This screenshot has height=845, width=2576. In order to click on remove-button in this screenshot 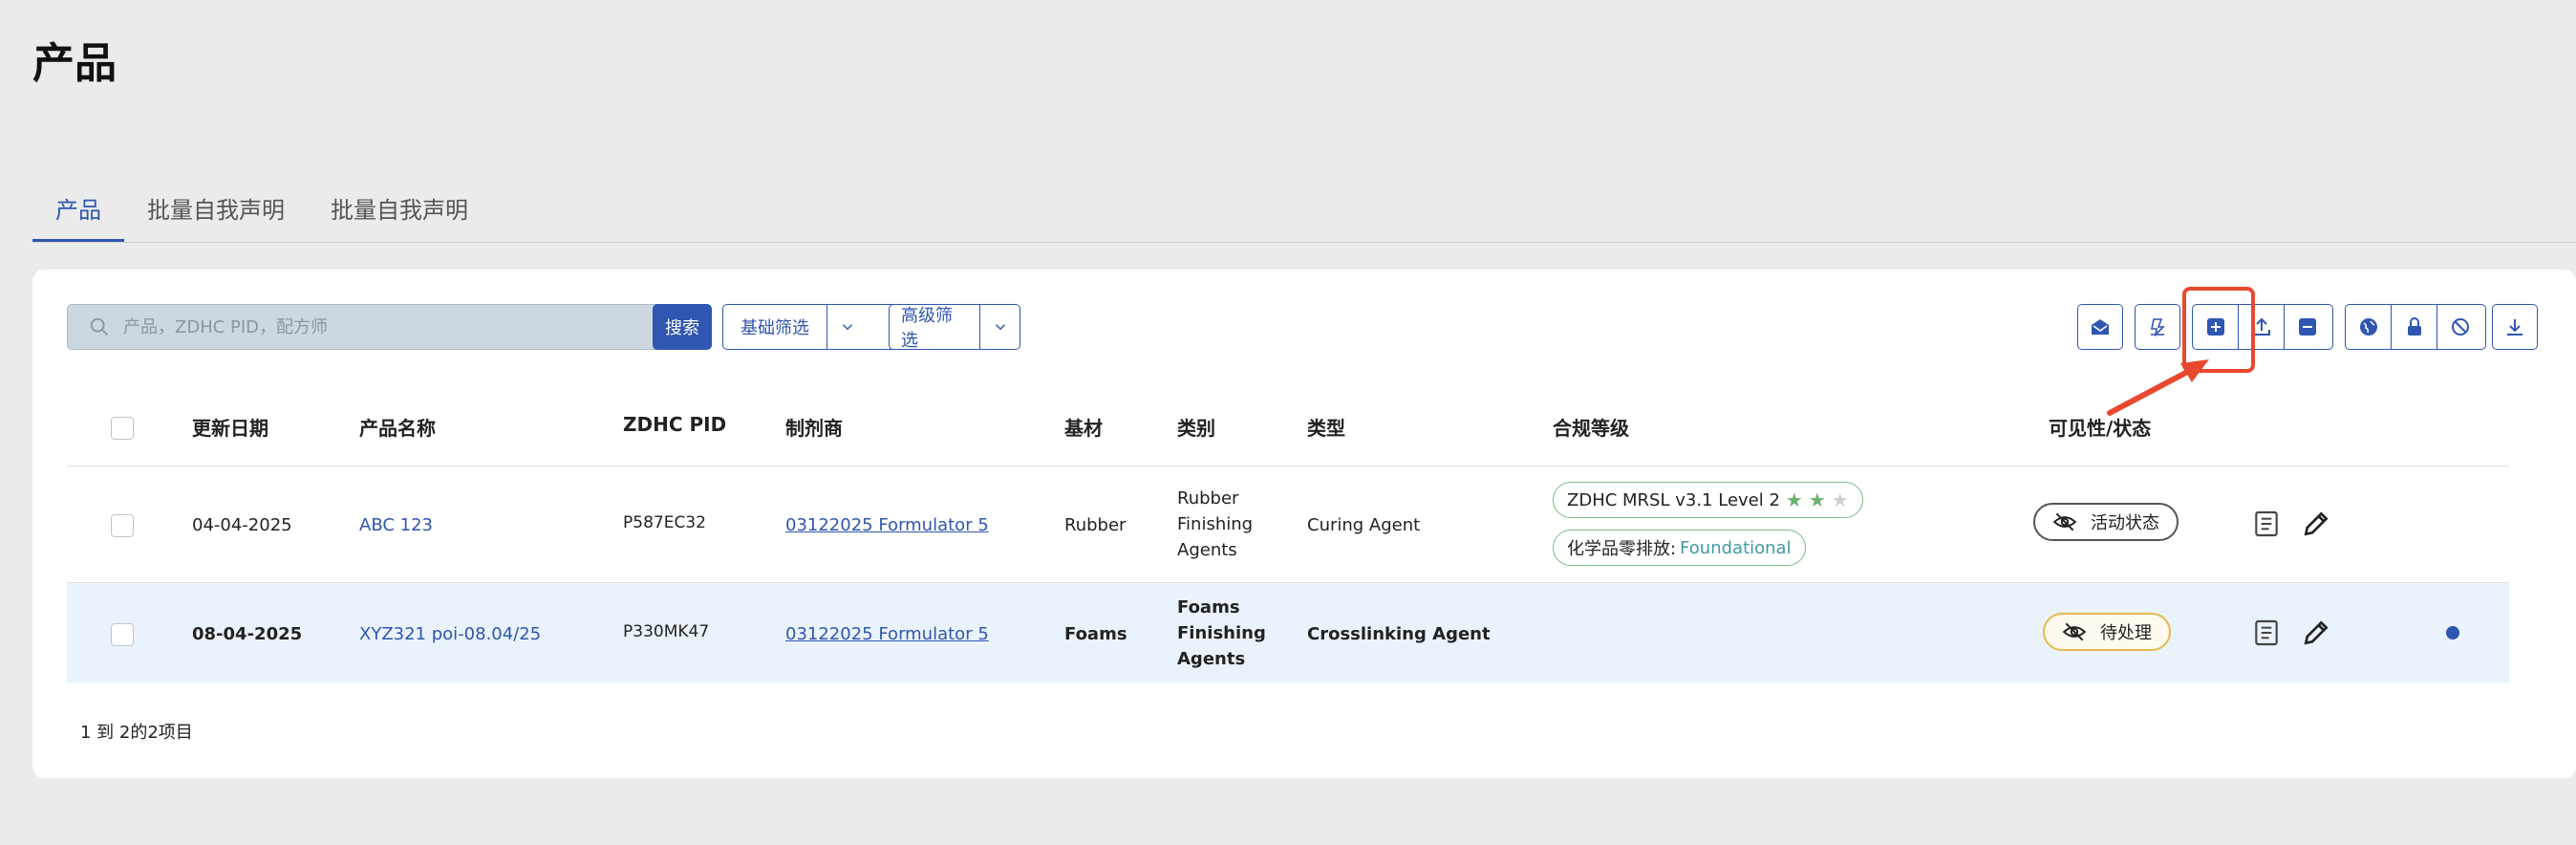, I will do `click(2307, 327)`.